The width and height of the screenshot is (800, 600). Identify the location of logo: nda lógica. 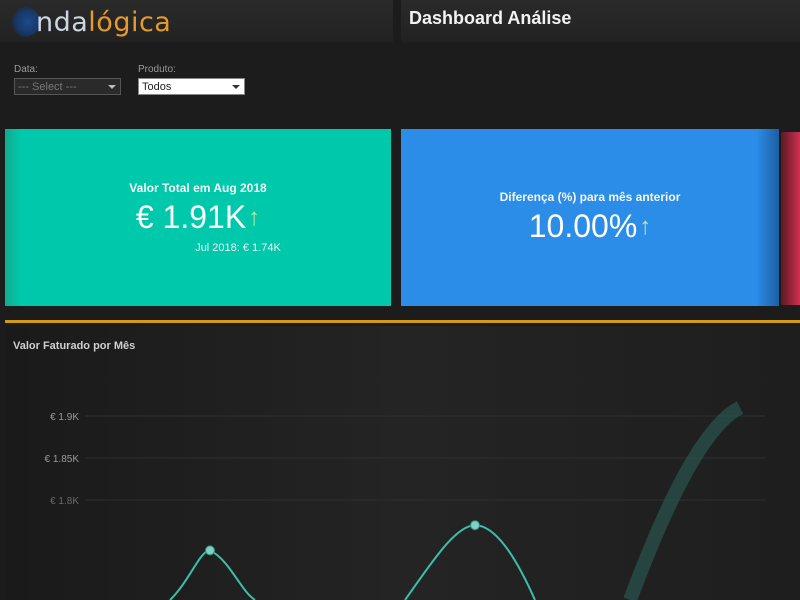
(90, 22).